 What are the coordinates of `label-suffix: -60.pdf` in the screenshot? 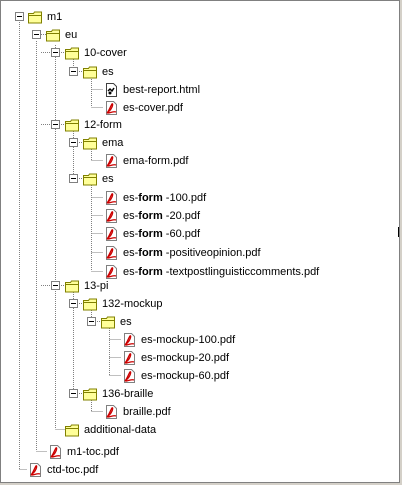 It's located at (181, 234).